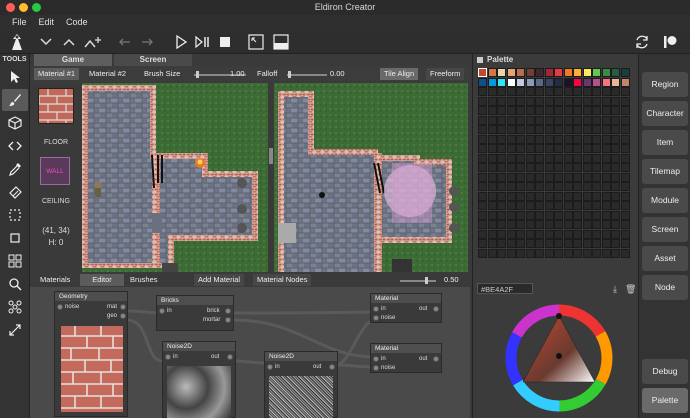  Describe the element at coordinates (147, 41) in the screenshot. I see `redo-icon` at that location.